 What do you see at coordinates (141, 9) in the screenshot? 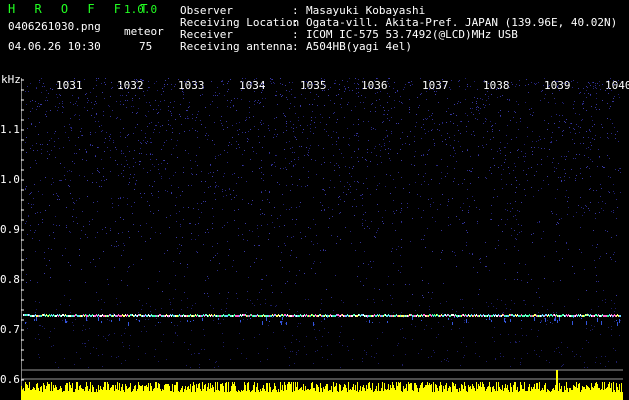
I see `app-version: 1.0.0` at bounding box center [141, 9].